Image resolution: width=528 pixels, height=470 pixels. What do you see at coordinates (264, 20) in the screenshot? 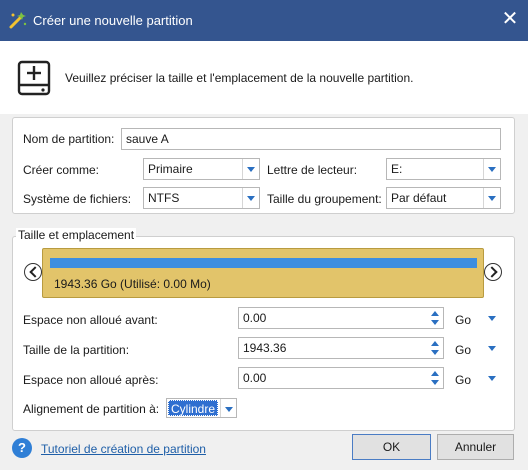
I see `title-bar: Créer une nouvelle partition ✕` at bounding box center [264, 20].